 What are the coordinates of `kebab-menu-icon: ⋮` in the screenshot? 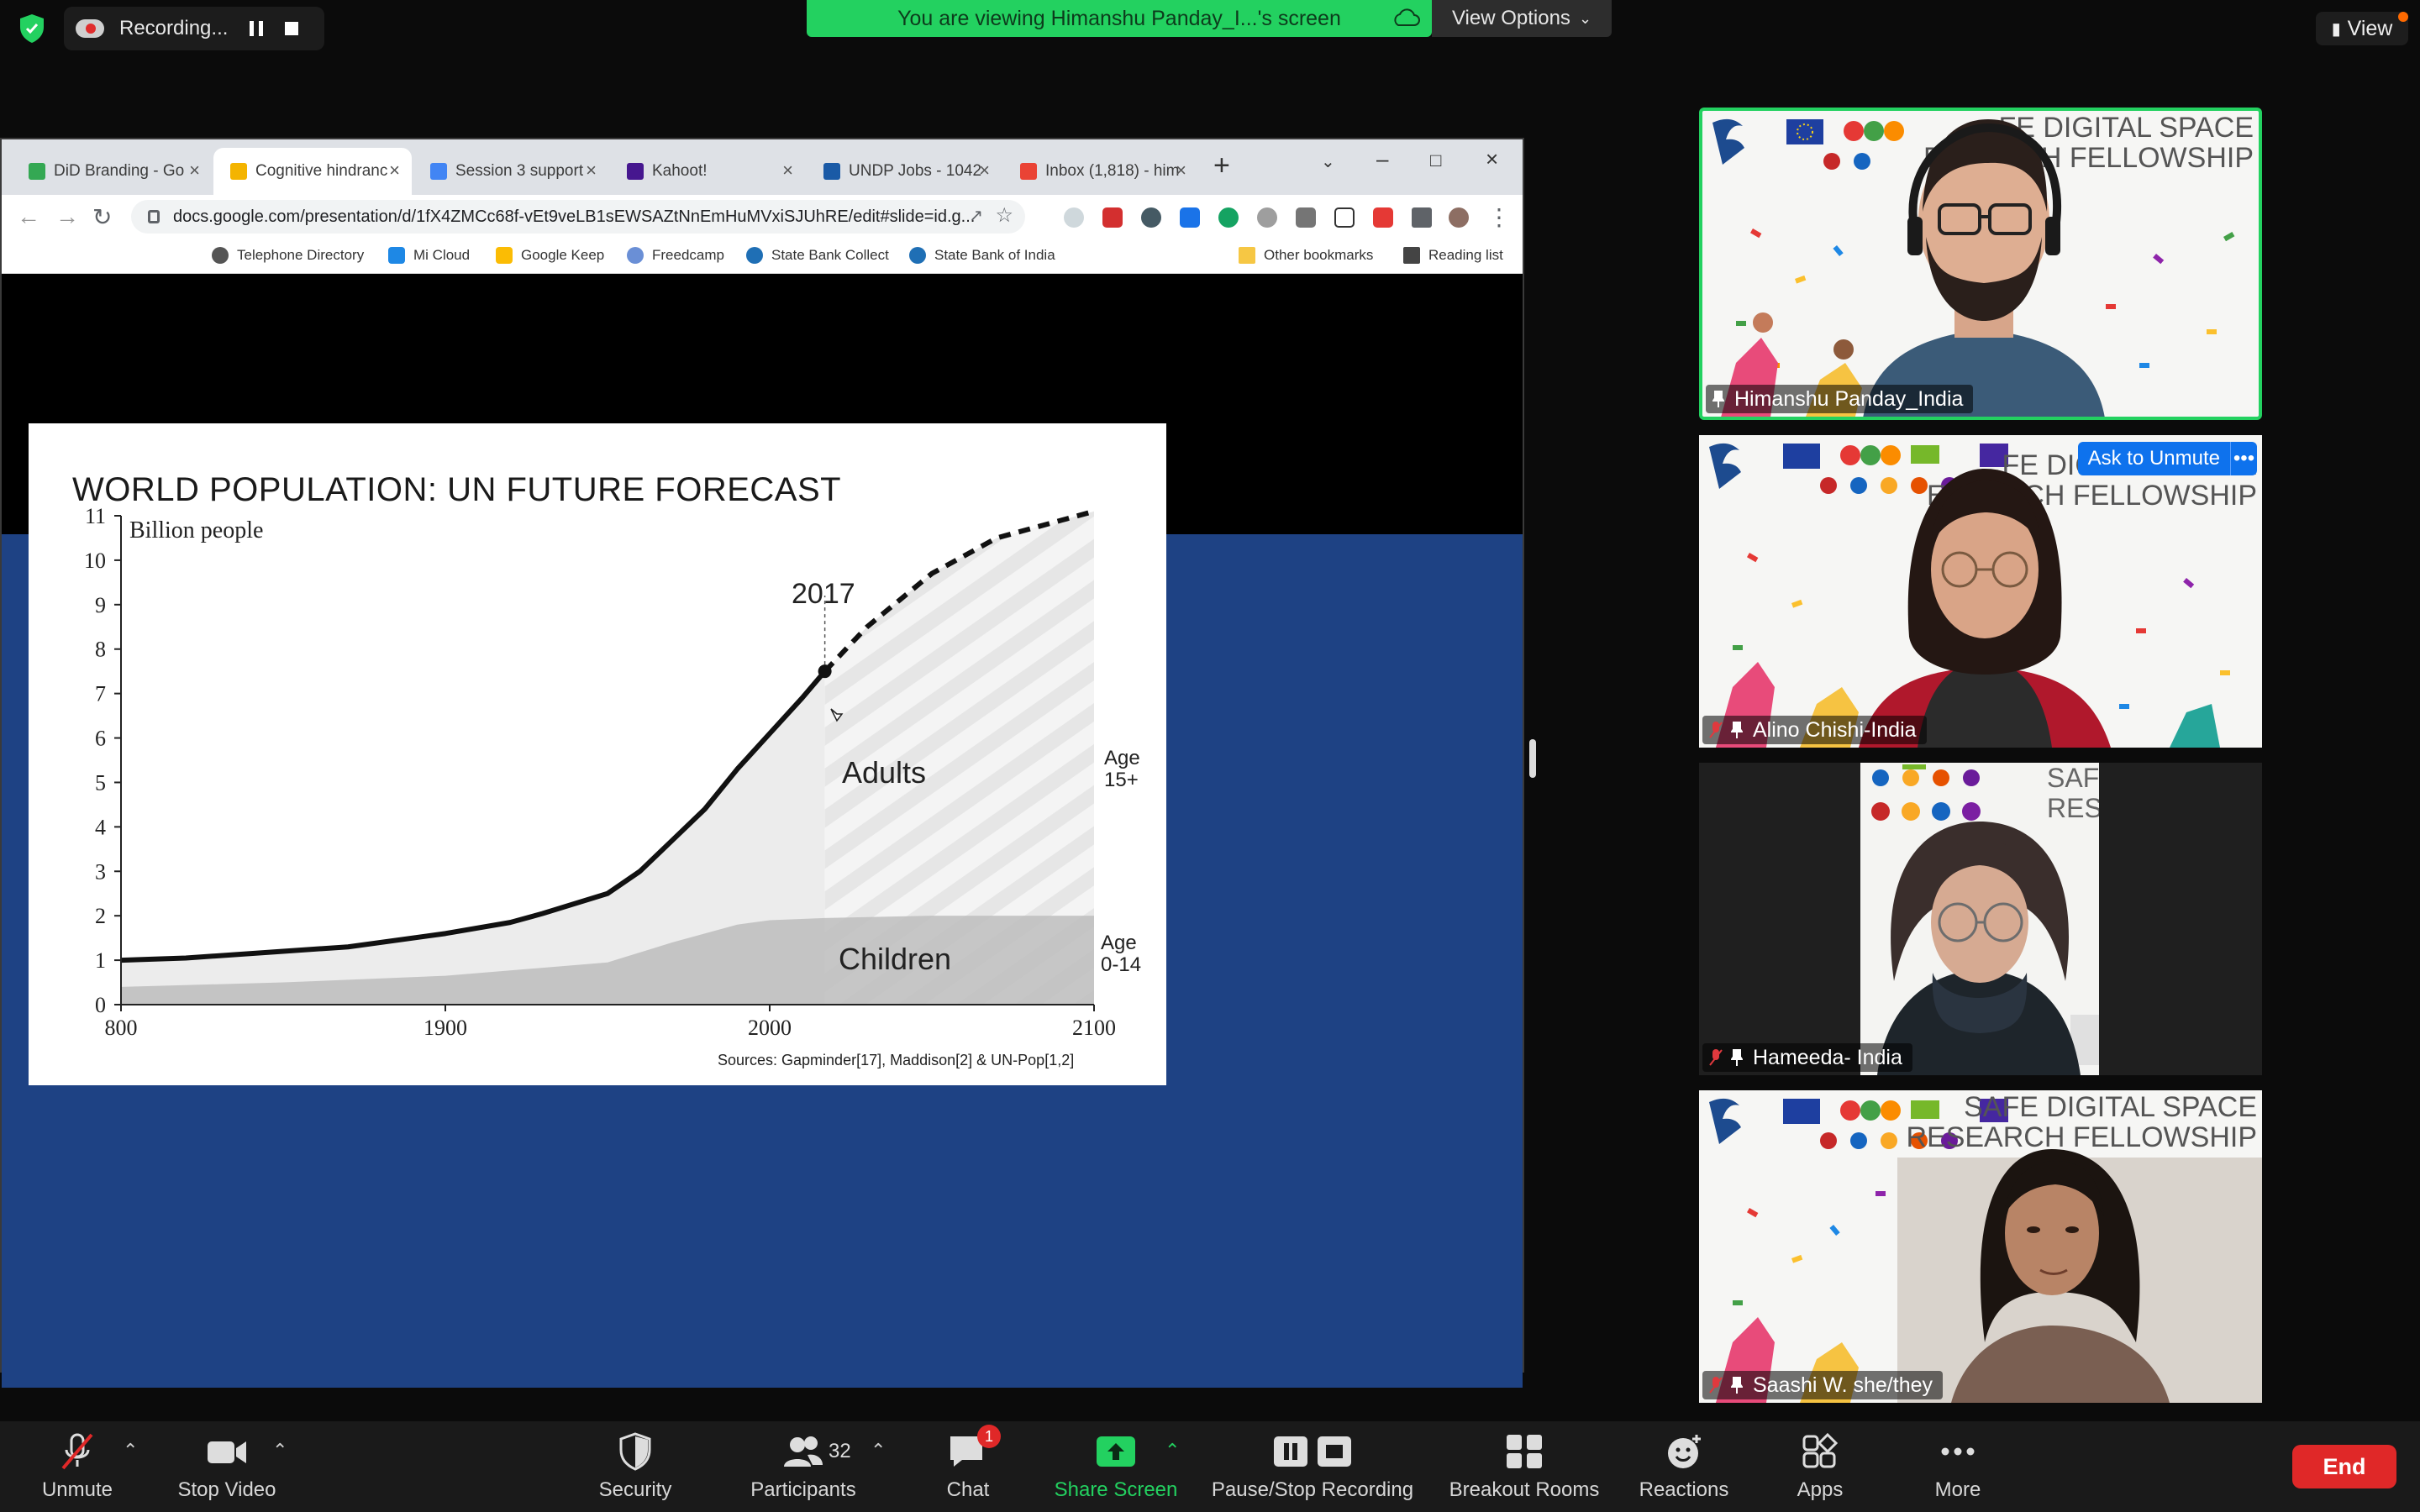 It's located at (1499, 217).